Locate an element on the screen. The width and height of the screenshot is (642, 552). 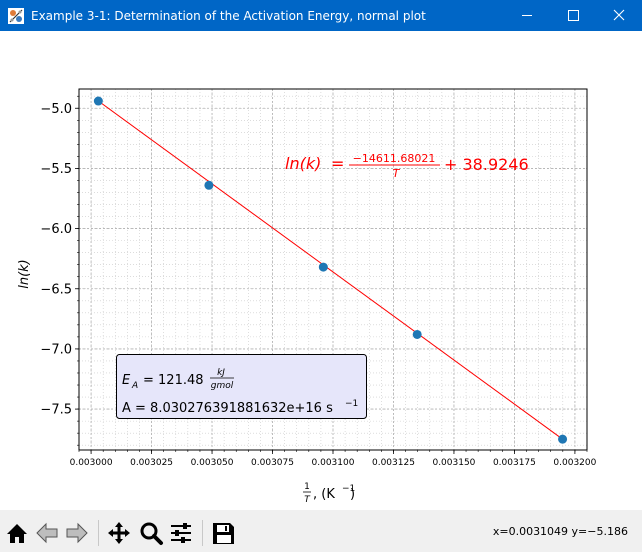
x-label-units: , (K is located at coordinates (324, 494).